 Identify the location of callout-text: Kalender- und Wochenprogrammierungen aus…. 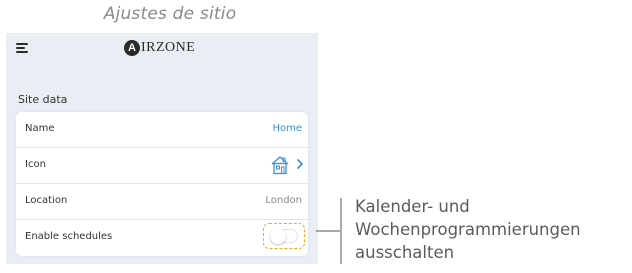
(493, 229).